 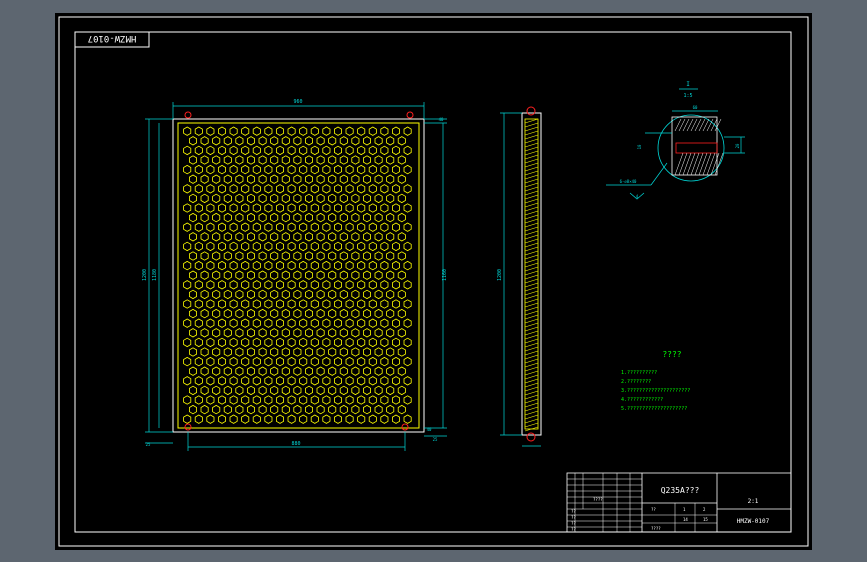 What do you see at coordinates (705, 519) in the screenshot?
I see `tb-right-4: 15` at bounding box center [705, 519].